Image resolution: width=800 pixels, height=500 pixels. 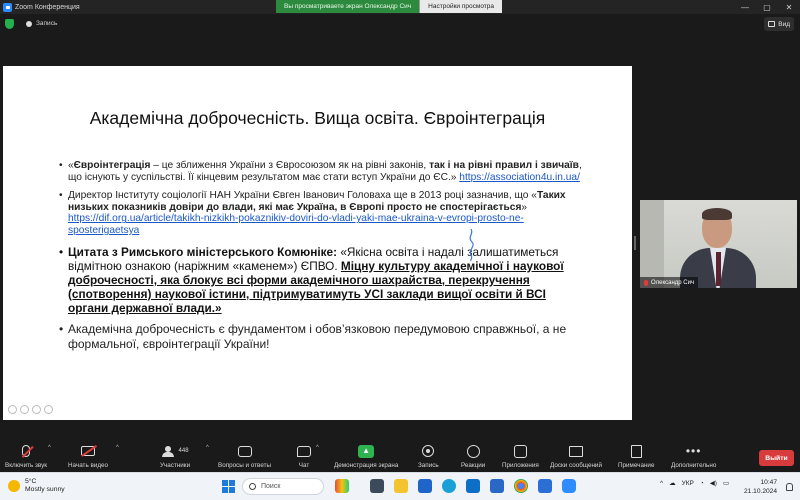 I want to click on battery-icon: ▭, so click(x=726, y=483).